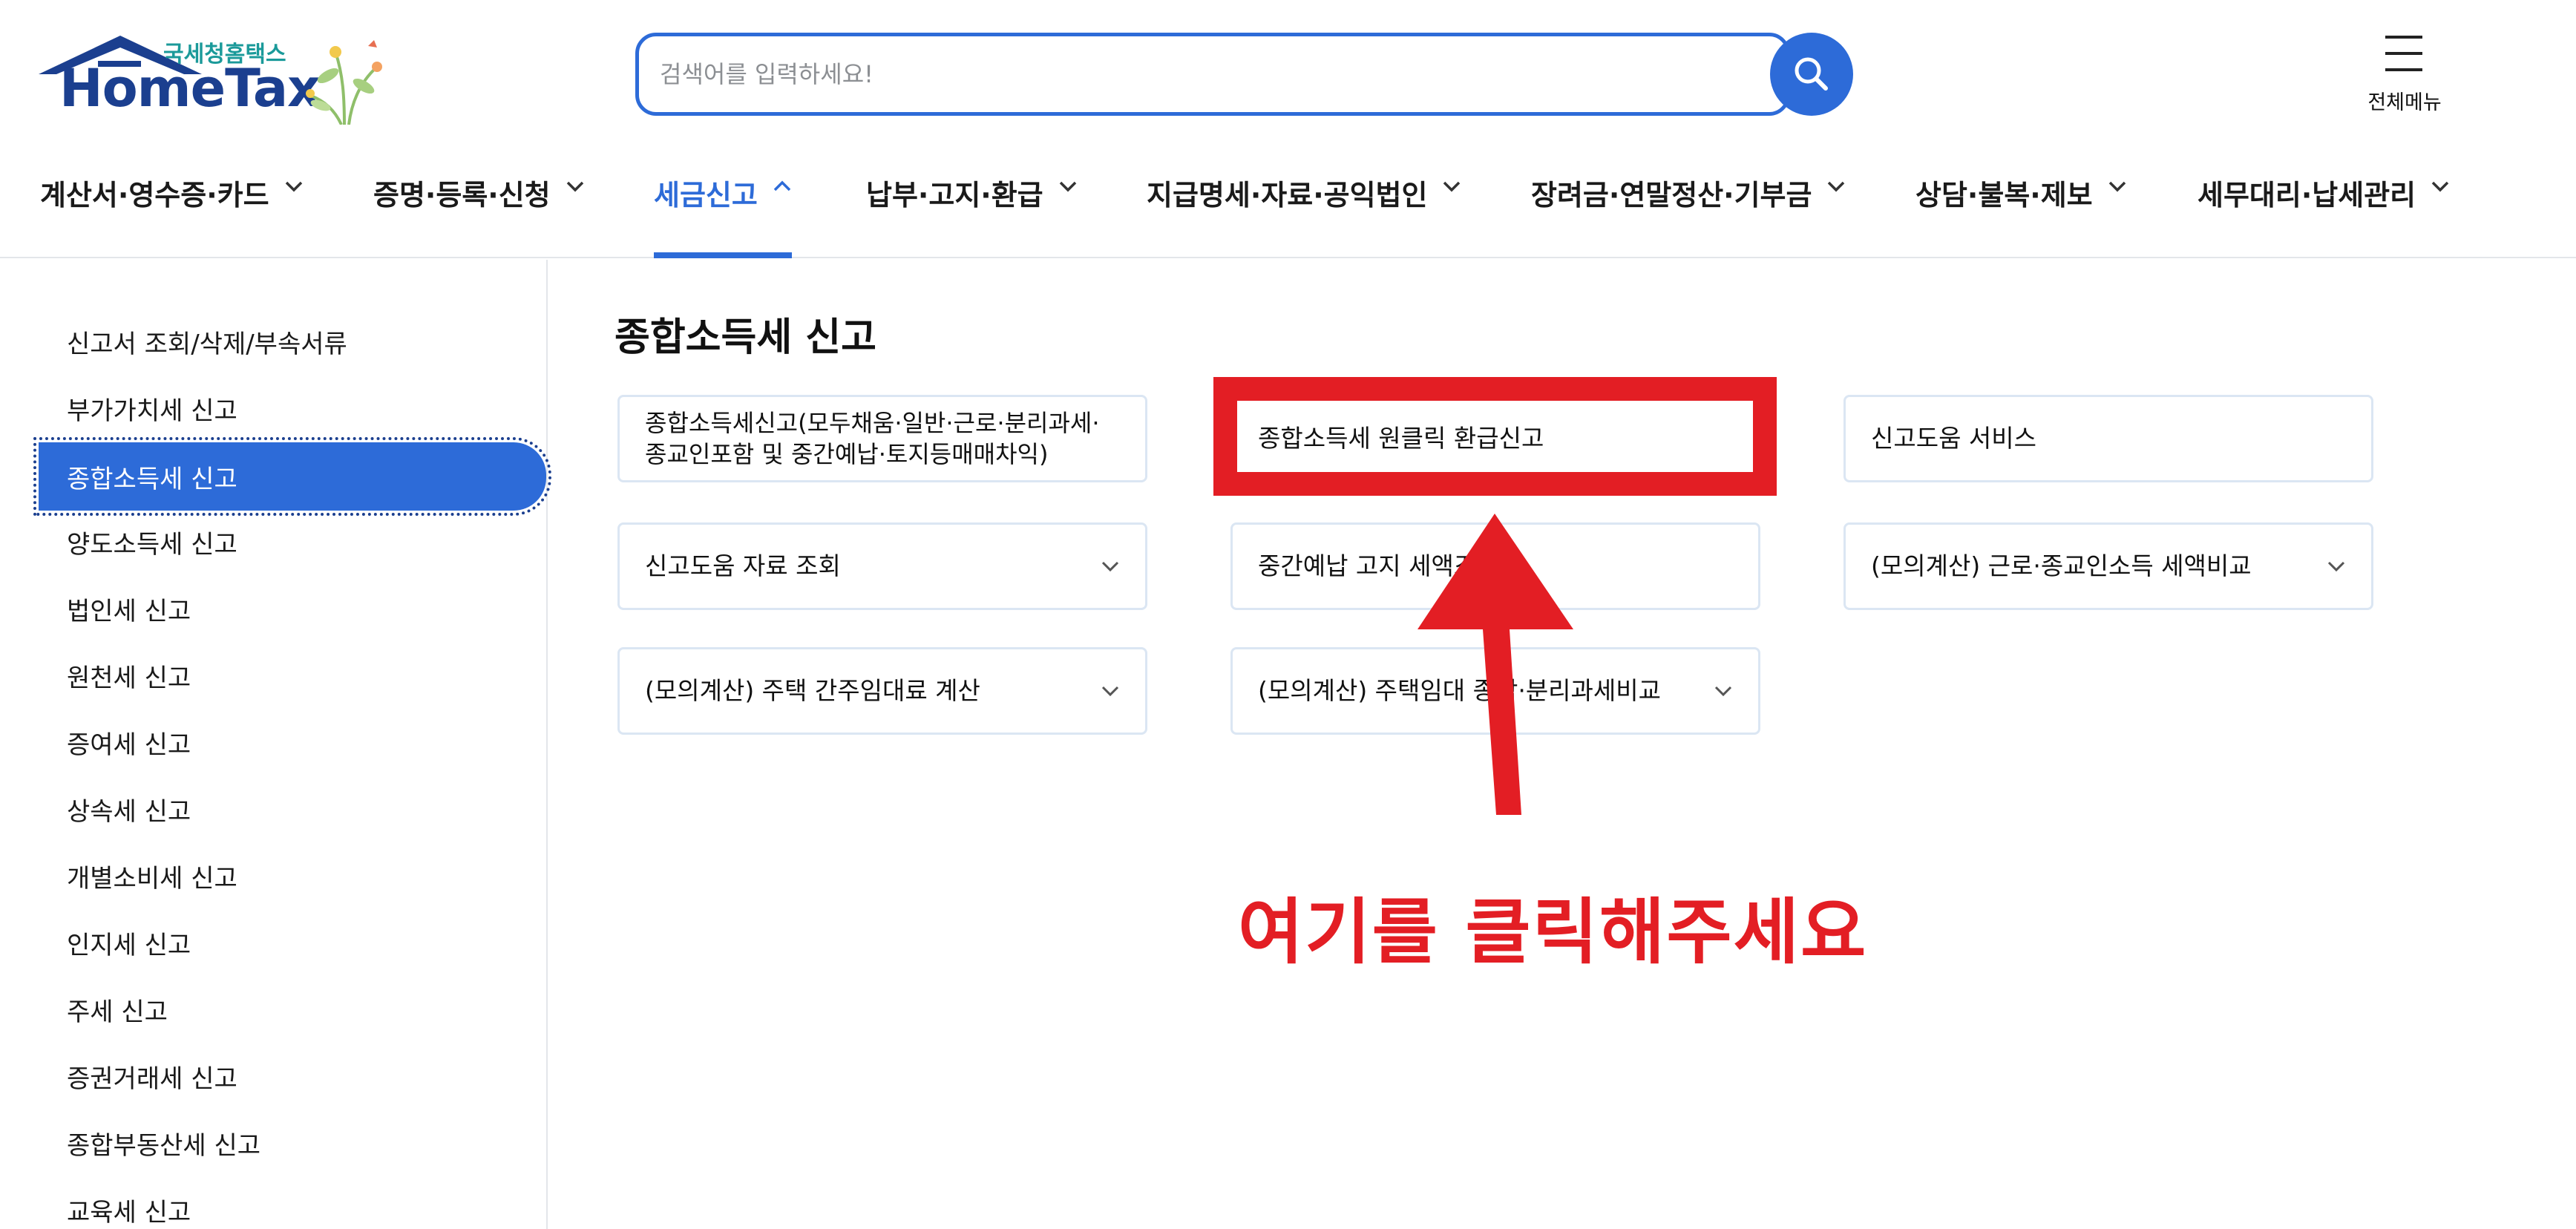 Image resolution: width=2576 pixels, height=1229 pixels. Describe the element at coordinates (152, 1079) in the screenshot. I see `sidebar-item-label: 증권거래세 신고` at that location.